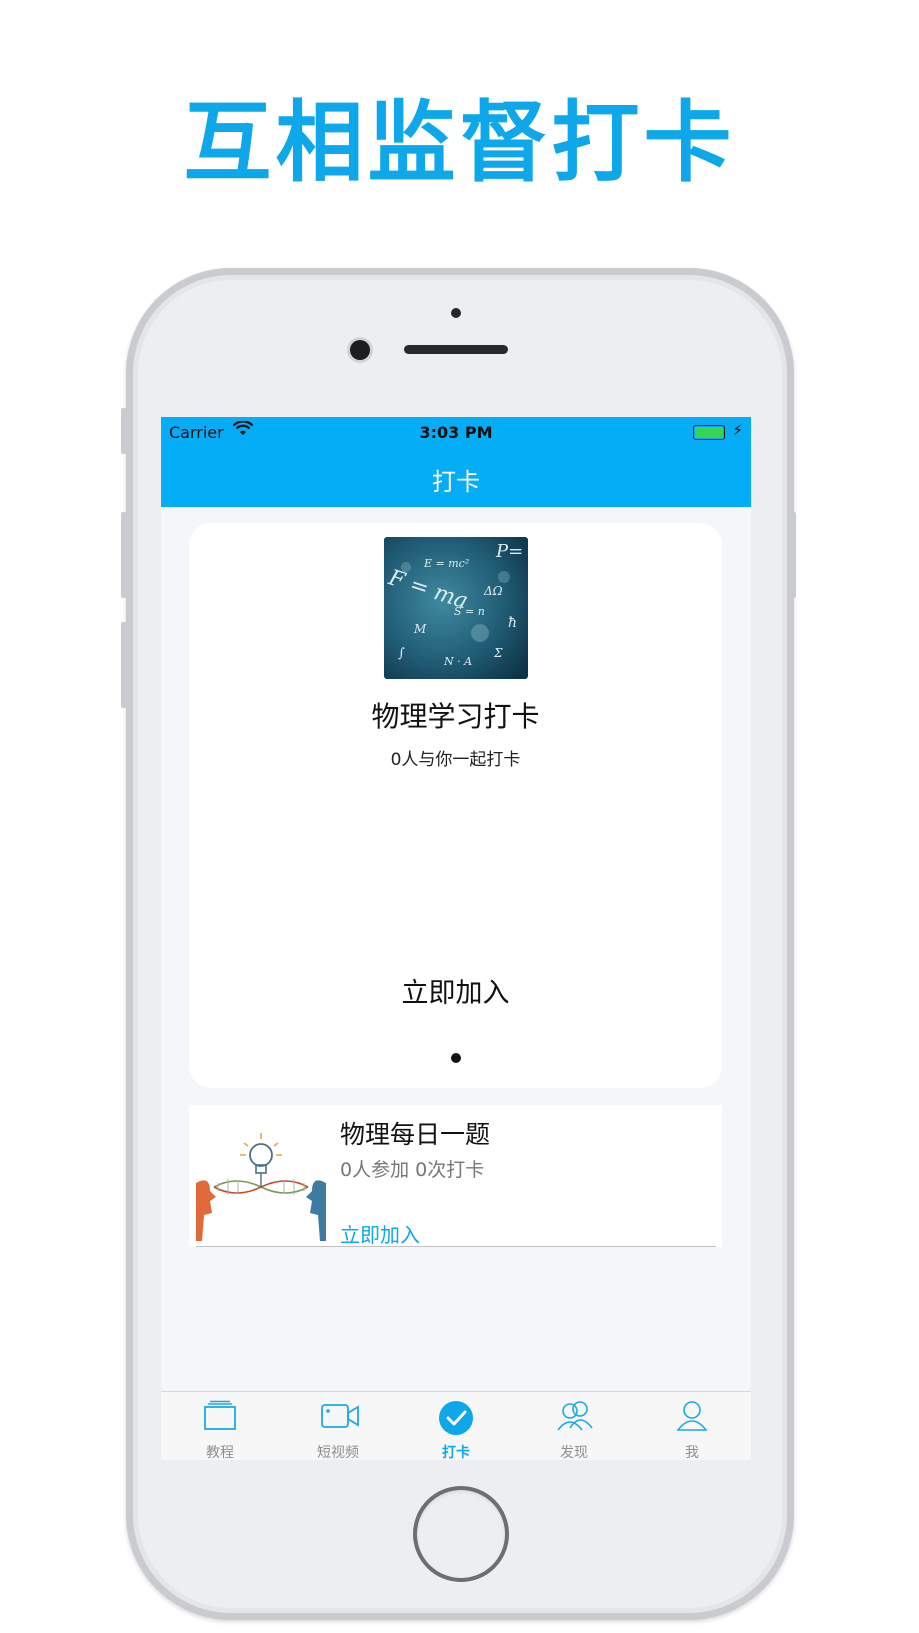 This screenshot has height=1633, width=919. I want to click on svg-text: S = n, so click(469, 611).